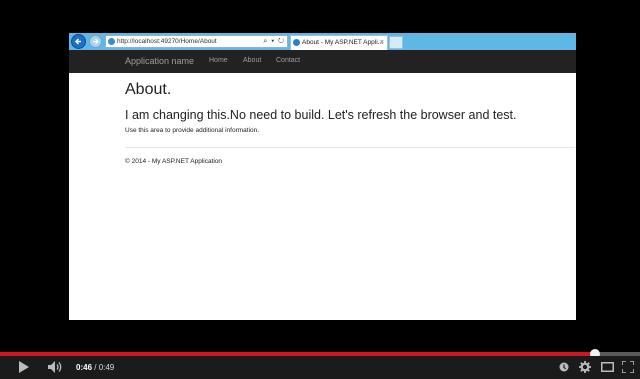 This screenshot has height=379, width=640. Describe the element at coordinates (288, 60) in the screenshot. I see `nav-link-contact: Contact` at that location.